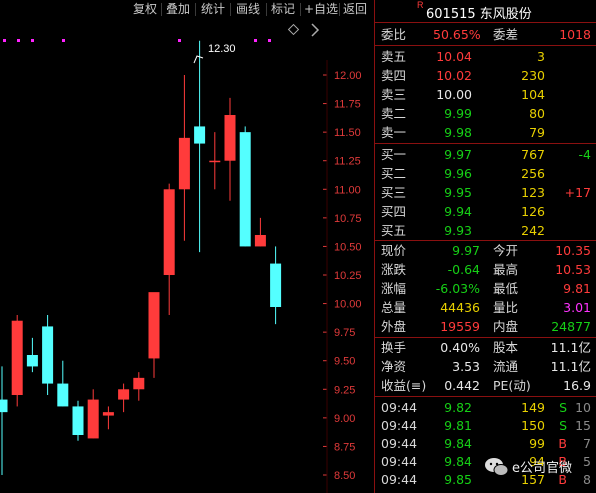 Image resolution: width=596 pixels, height=493 pixels. I want to click on wechat-icon, so click(497, 467).